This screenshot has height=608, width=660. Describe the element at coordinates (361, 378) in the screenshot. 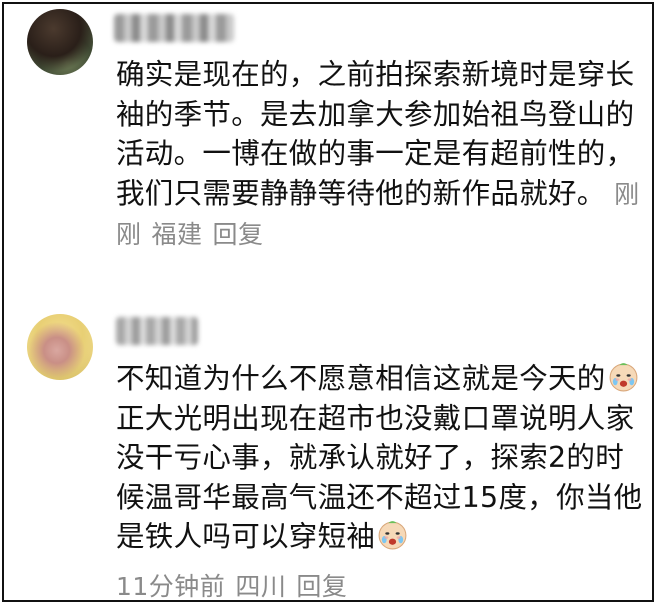

I see `comment-text: 不知道为什么不愿意相信这就是今天的` at that location.